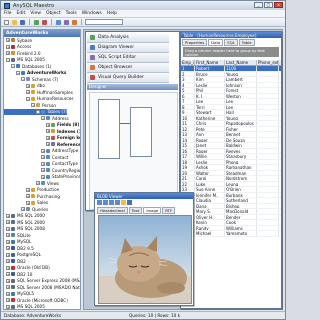 The height and width of the screenshot is (320, 320). What do you see at coordinates (188, 95) in the screenshot?
I see `table-cell: 6` at bounding box center [188, 95].